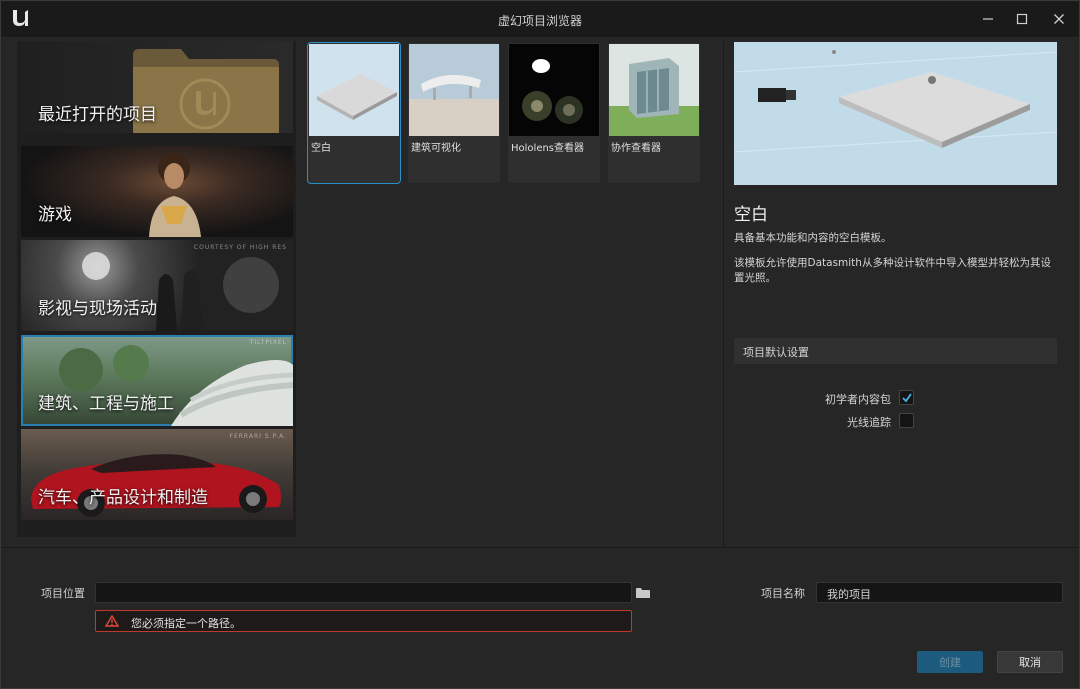 This screenshot has width=1080, height=689. I want to click on folder-icon, so click(643, 593).